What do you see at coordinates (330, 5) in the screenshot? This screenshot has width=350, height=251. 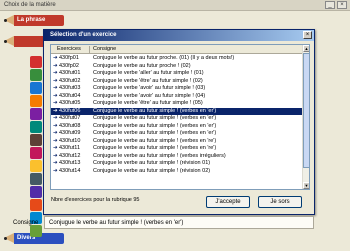 I see `minimize-button: _` at bounding box center [330, 5].